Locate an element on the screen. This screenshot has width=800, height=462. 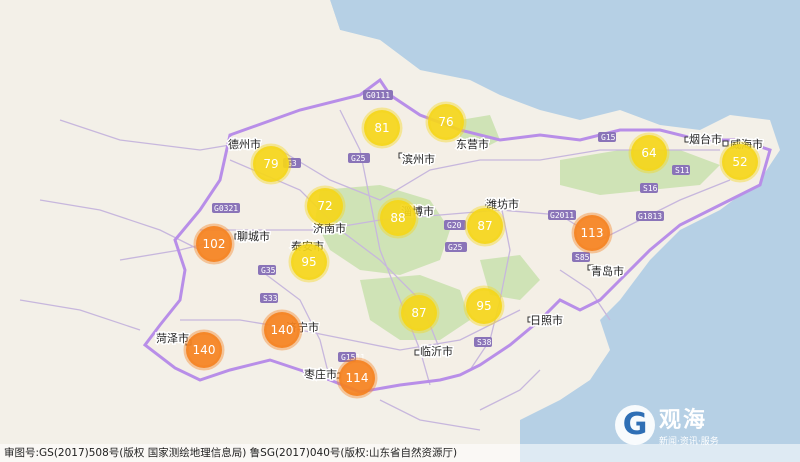
marker-value: 114 is located at coordinates (357, 378).